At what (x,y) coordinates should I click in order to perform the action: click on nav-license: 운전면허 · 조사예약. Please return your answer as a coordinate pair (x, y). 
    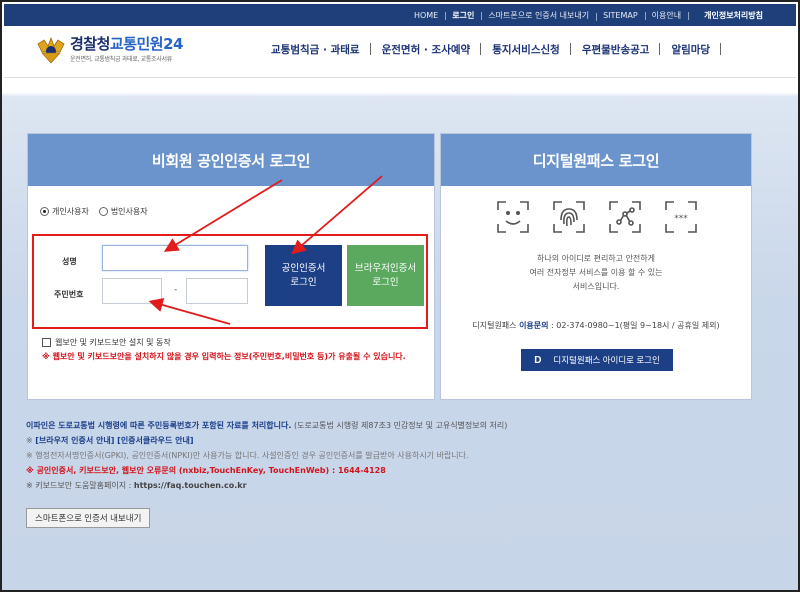
    Looking at the image, I should click on (426, 49).